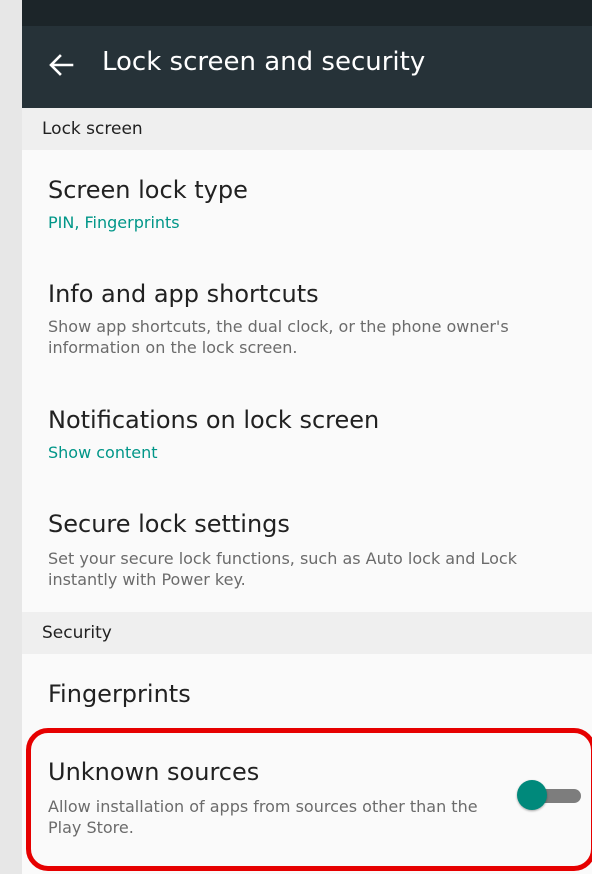 This screenshot has height=874, width=592. I want to click on section-header-security: Security, so click(307, 633).